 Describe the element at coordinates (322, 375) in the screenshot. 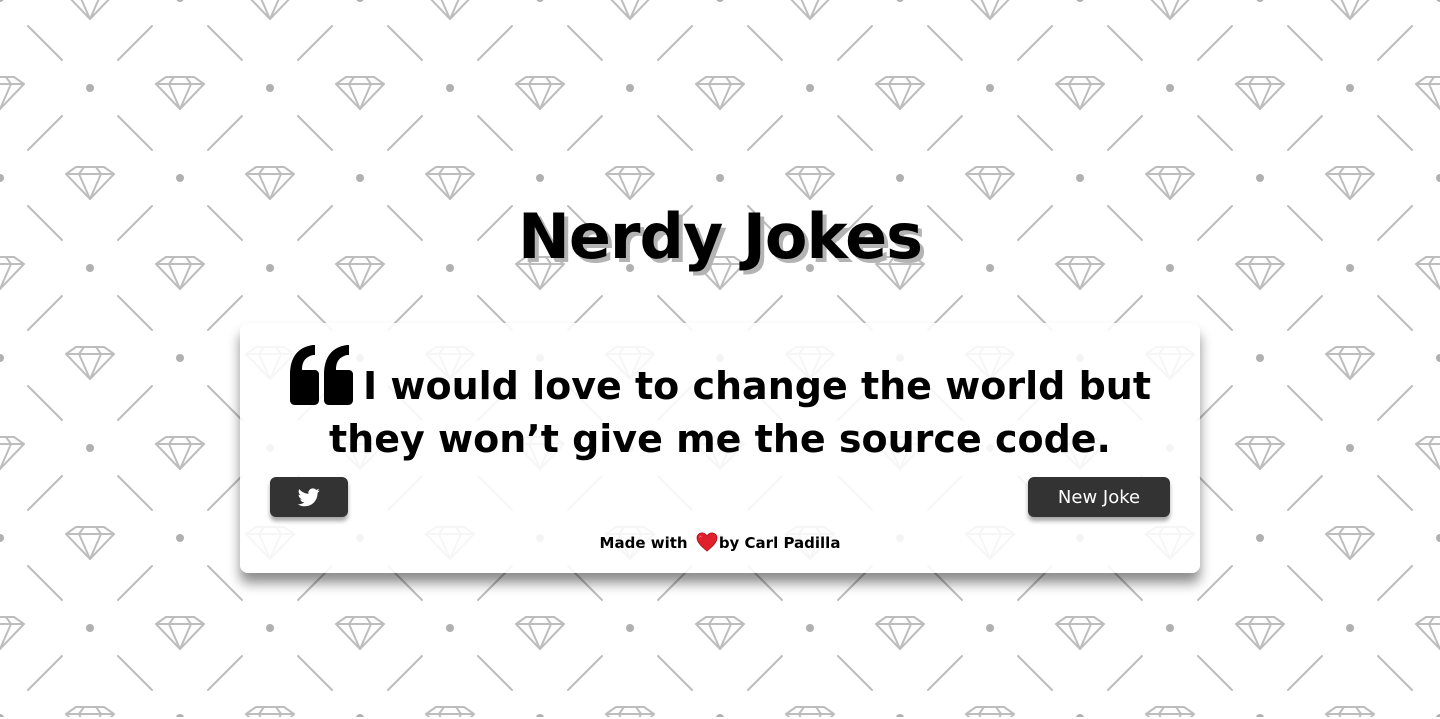

I see `quote-left-icon` at that location.